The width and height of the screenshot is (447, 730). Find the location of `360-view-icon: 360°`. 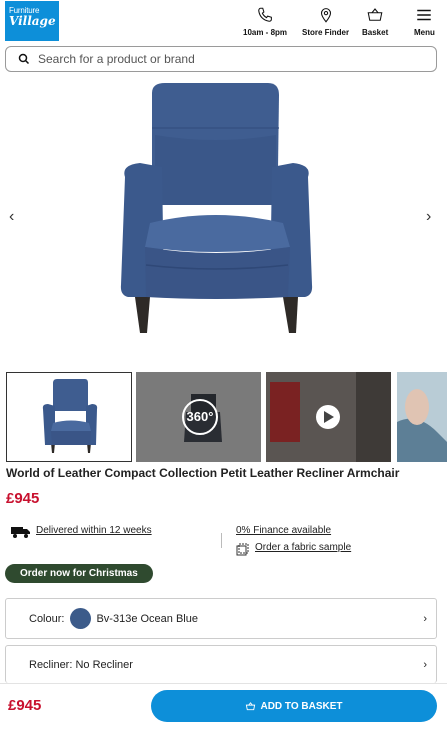

360-view-icon: 360° is located at coordinates (198, 417).